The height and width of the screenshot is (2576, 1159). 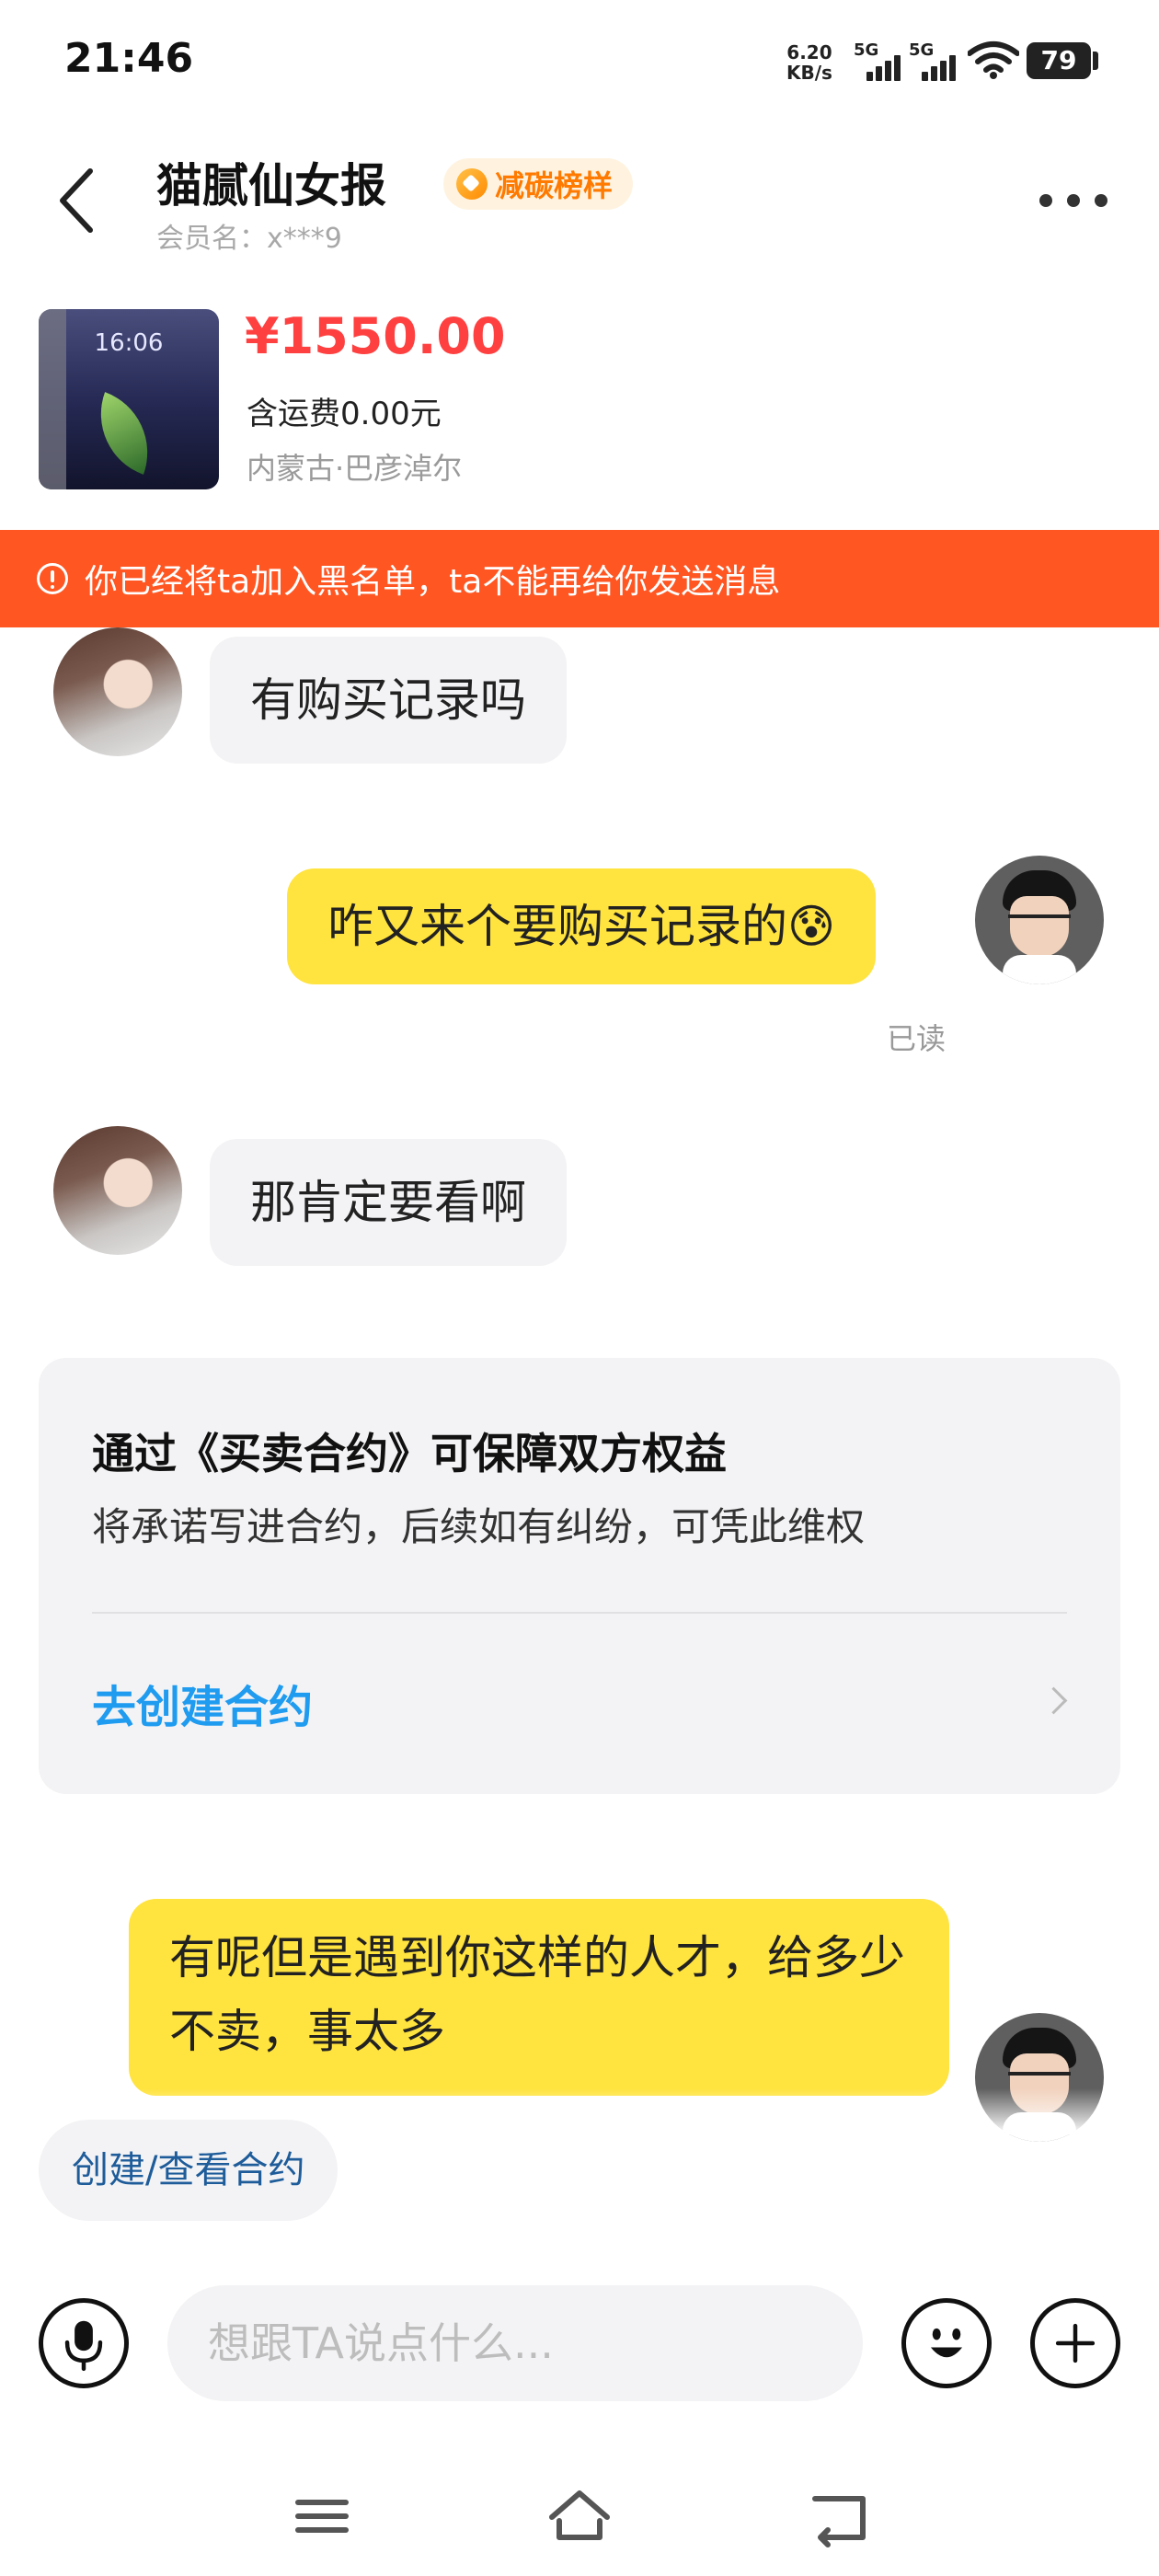 I want to click on contract-title: 通过《买卖合约》可保障双方权益, so click(x=409, y=1453).